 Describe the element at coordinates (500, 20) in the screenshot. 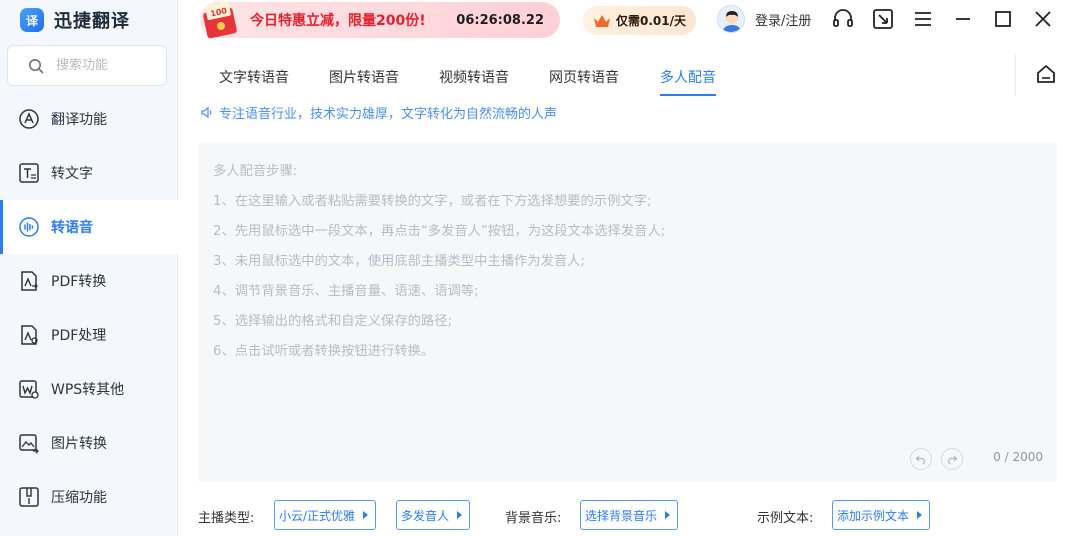

I see `promo-countdown: 06:26:08.22` at that location.